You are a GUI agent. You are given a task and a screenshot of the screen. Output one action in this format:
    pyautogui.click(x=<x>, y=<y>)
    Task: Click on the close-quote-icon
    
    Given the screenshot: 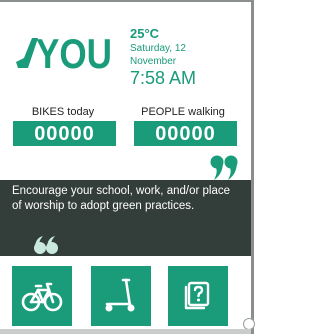 What is the action you would take?
    pyautogui.click(x=225, y=170)
    